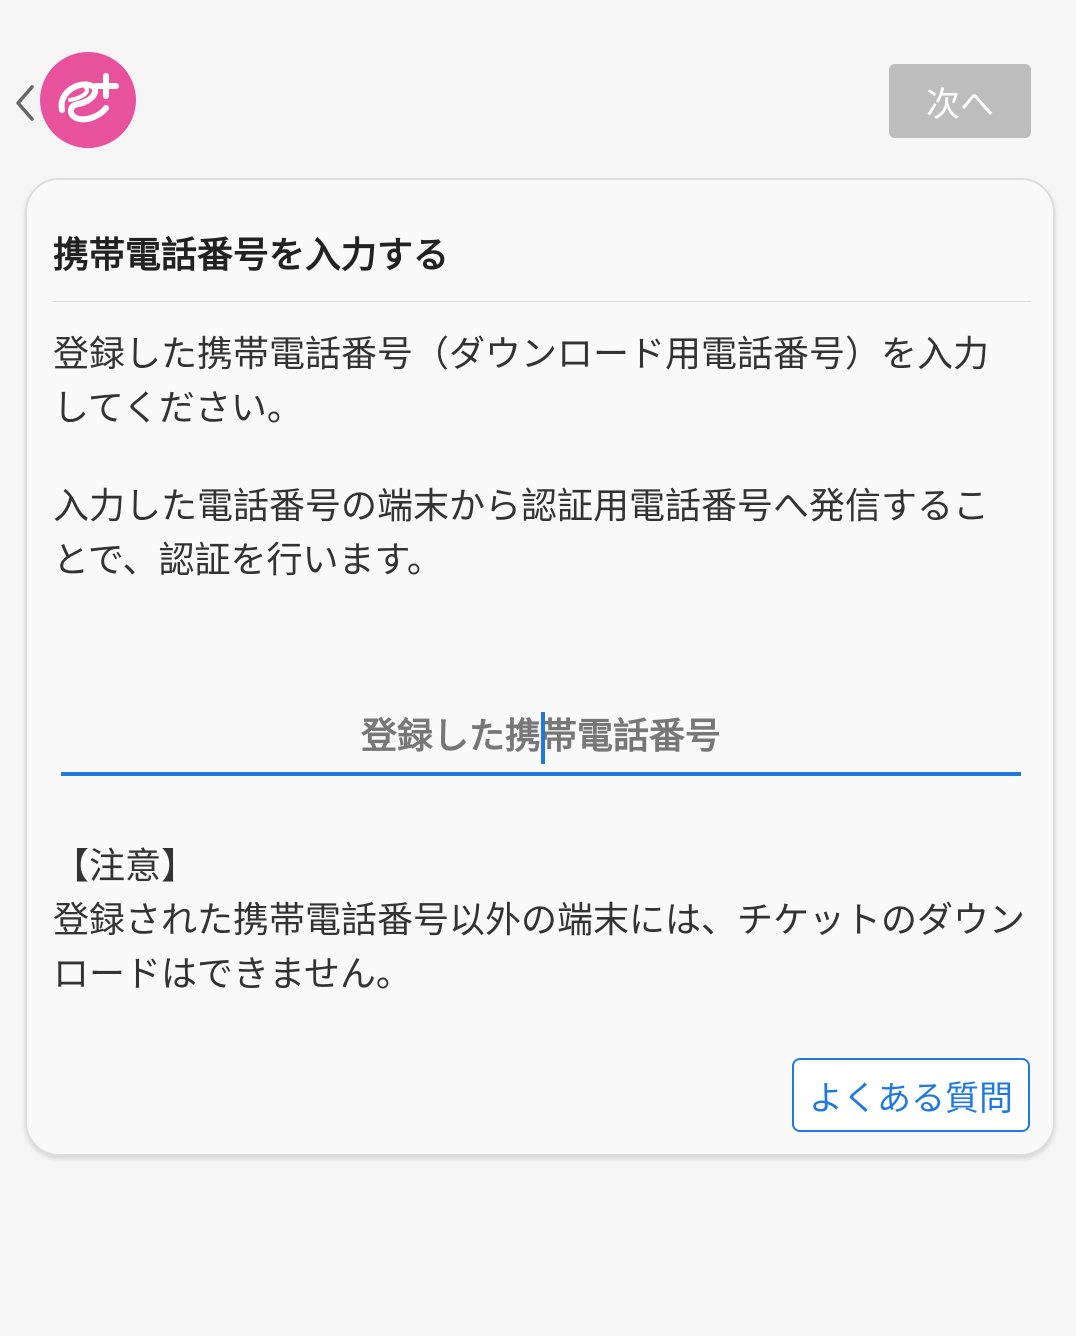 This screenshot has width=1076, height=1336. Describe the element at coordinates (542, 301) in the screenshot. I see `divider` at that location.